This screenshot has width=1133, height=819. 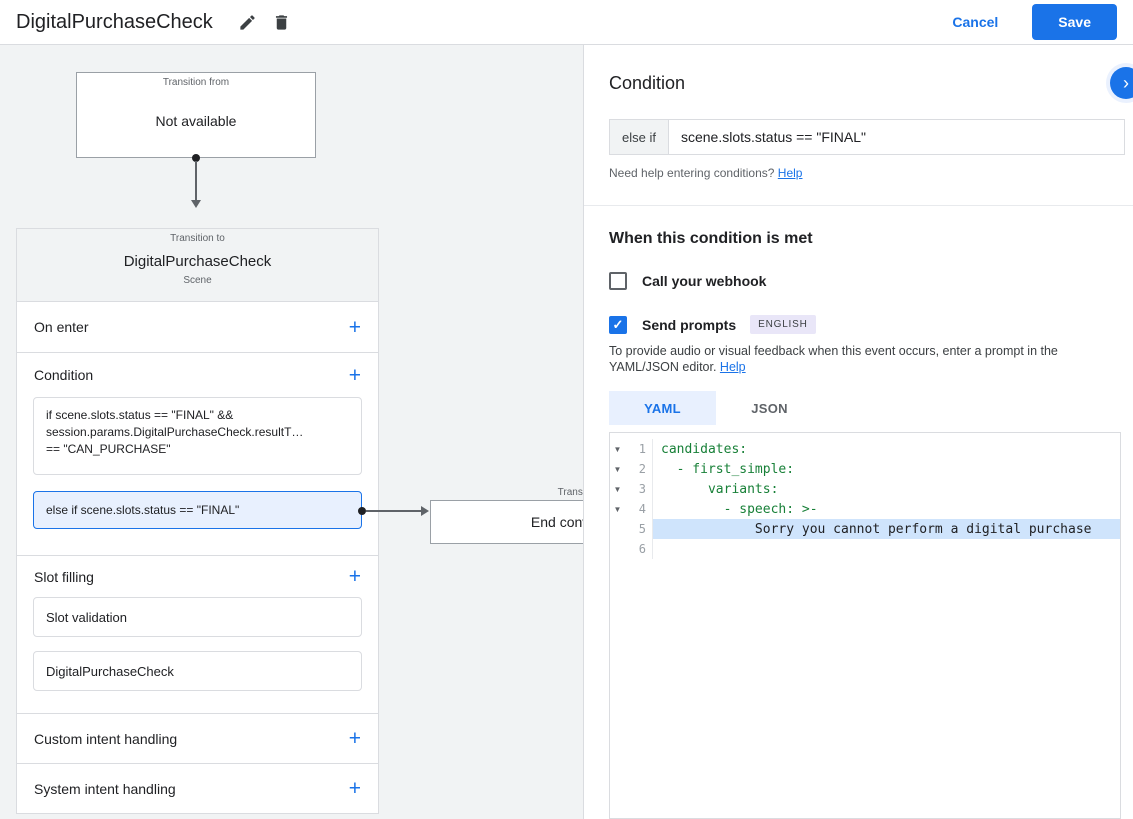 What do you see at coordinates (355, 375) in the screenshot?
I see `add-condition-icon: +` at bounding box center [355, 375].